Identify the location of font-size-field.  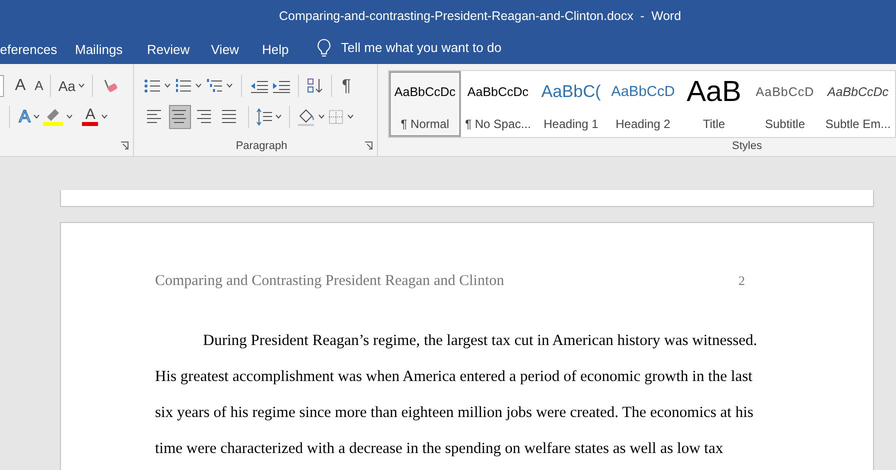
(2, 85).